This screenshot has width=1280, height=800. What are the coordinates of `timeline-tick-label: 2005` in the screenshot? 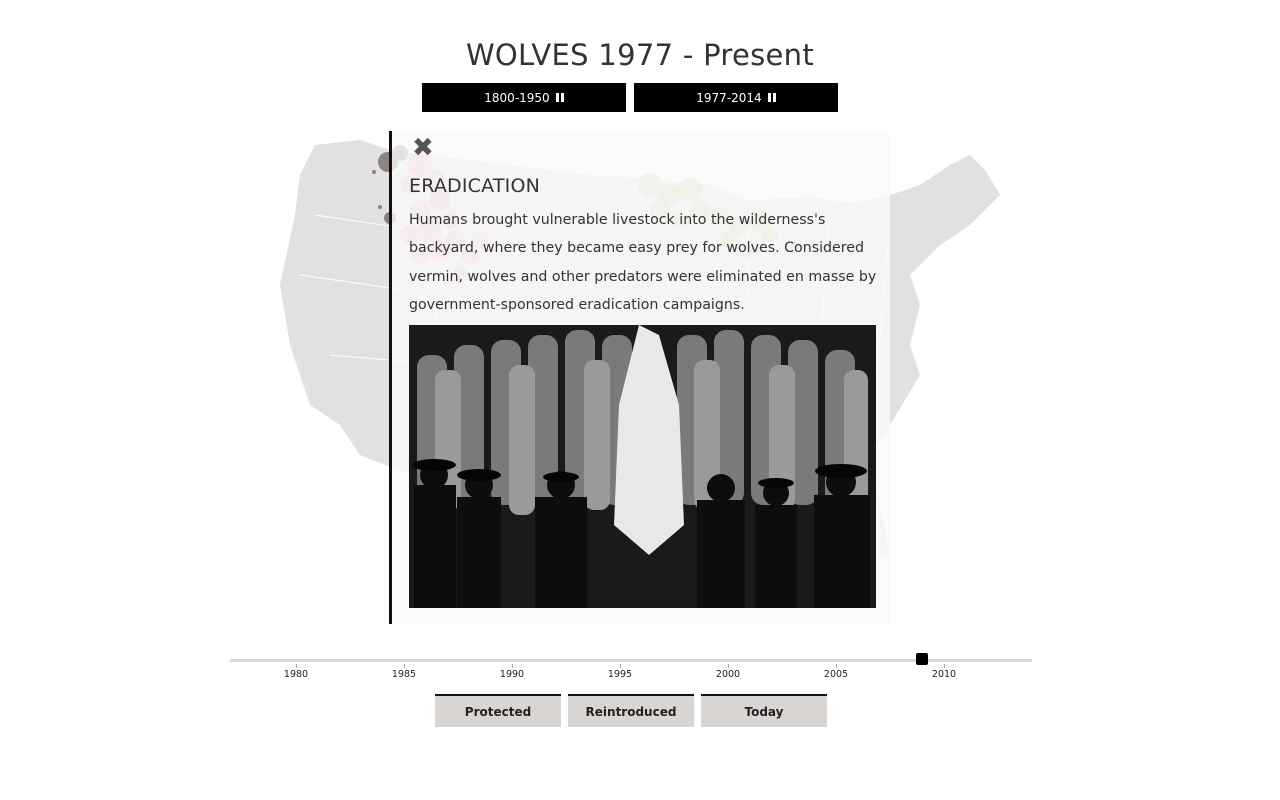 It's located at (836, 674).